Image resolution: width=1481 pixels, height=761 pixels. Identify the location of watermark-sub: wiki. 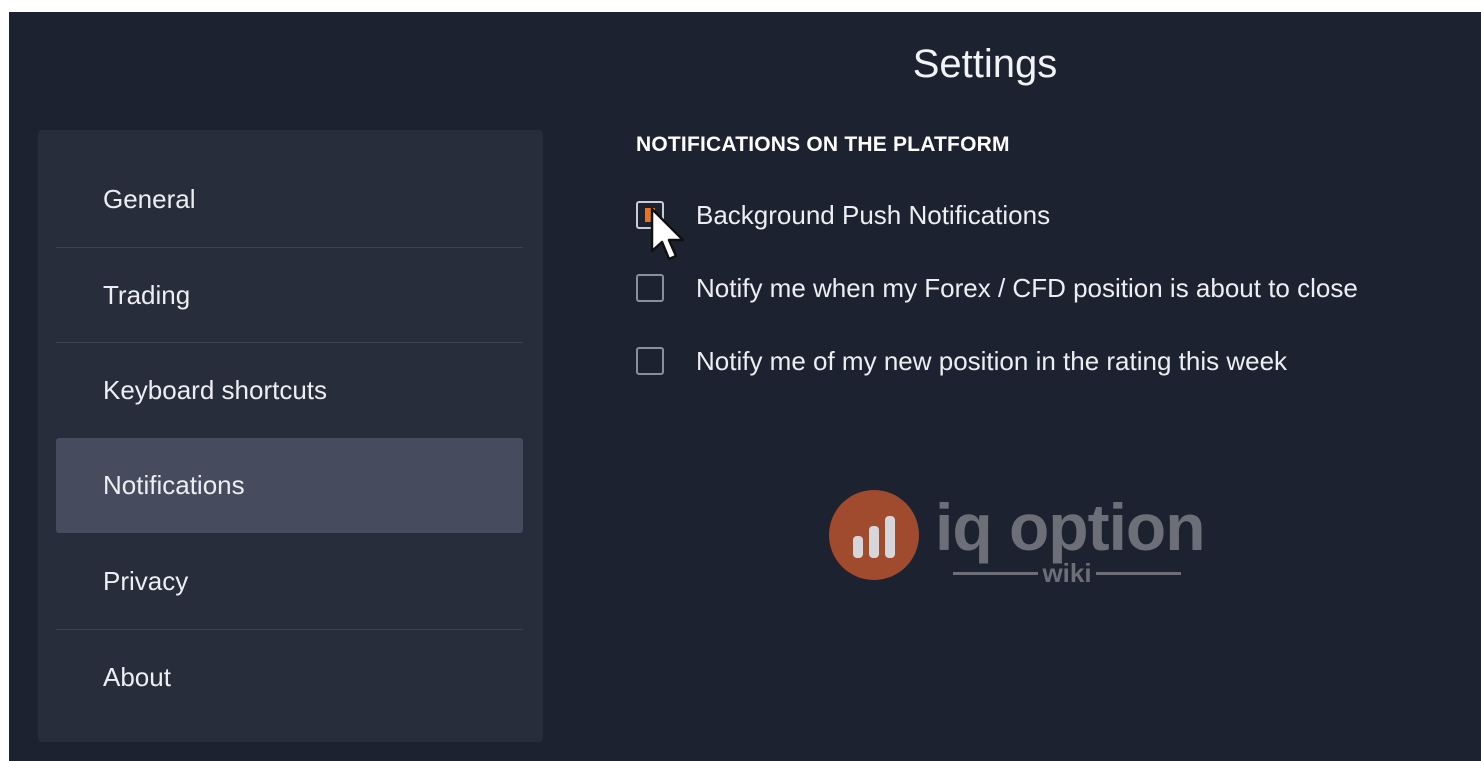
(1067, 573).